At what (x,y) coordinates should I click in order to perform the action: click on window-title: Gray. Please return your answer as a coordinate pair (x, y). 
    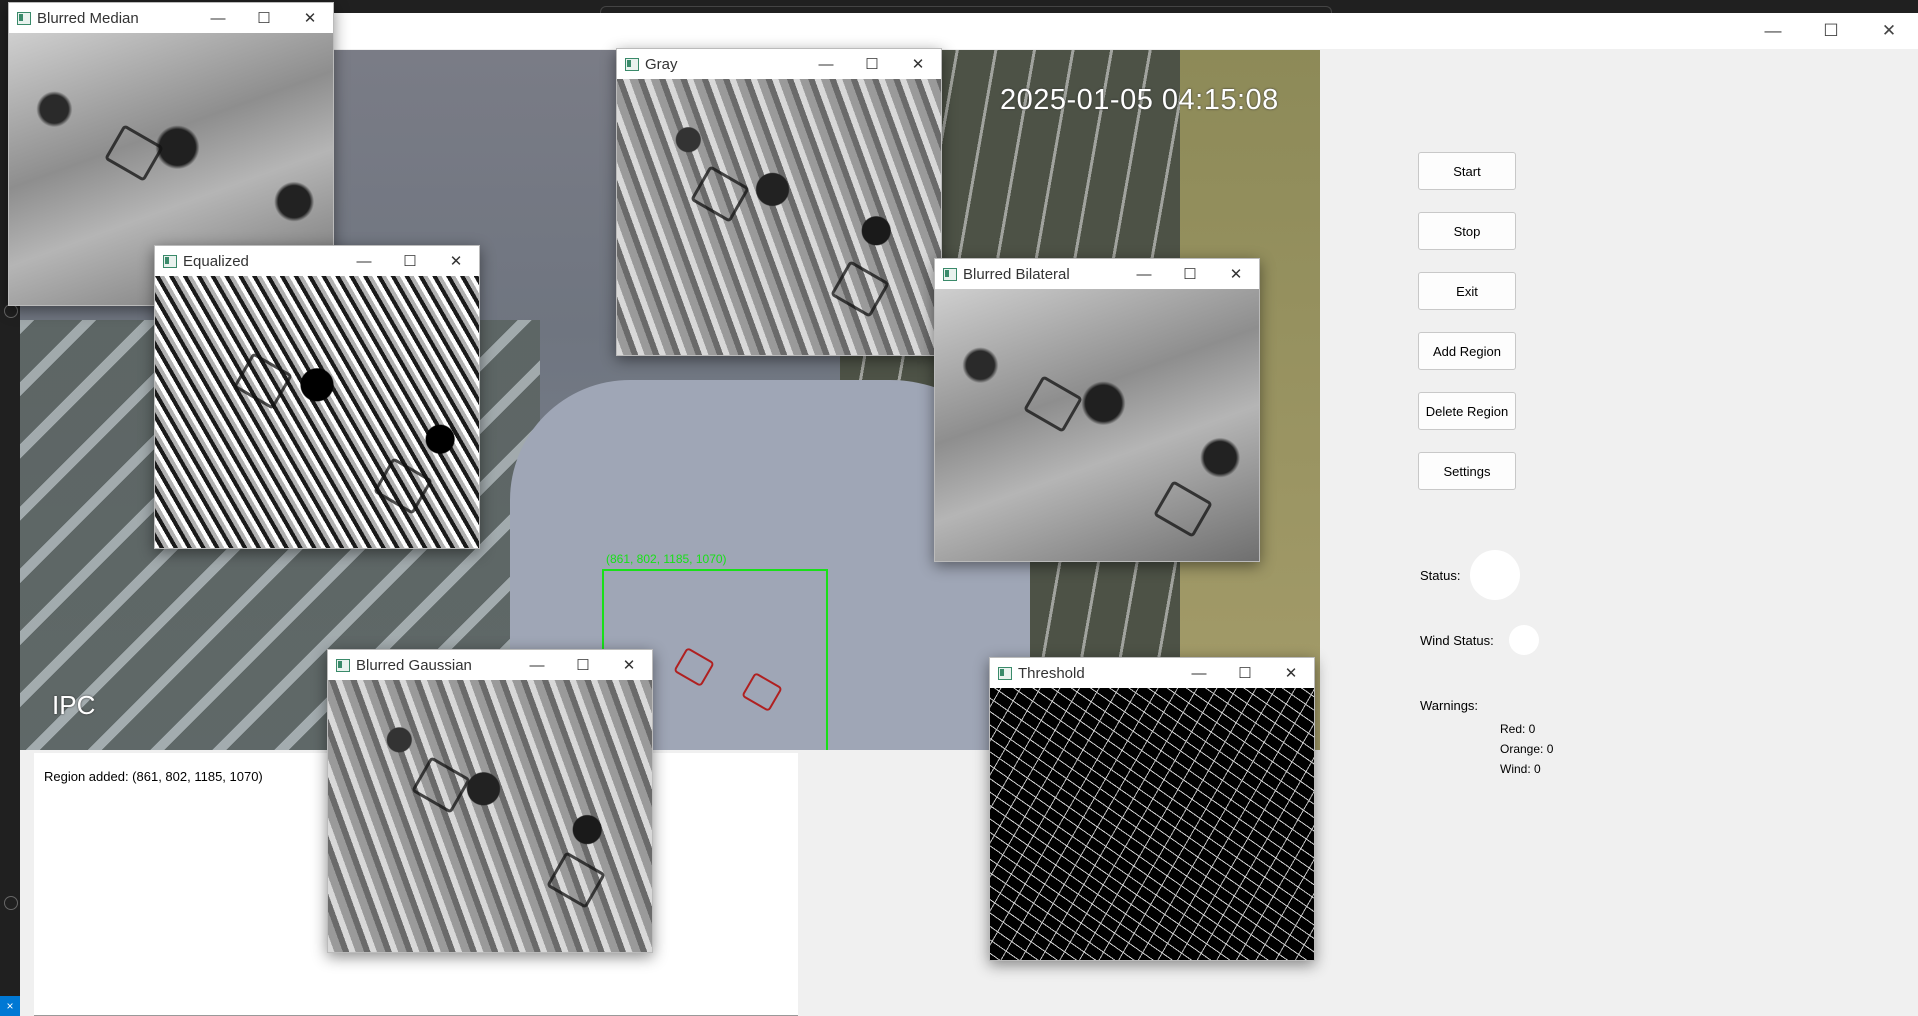
    Looking at the image, I should click on (661, 64).